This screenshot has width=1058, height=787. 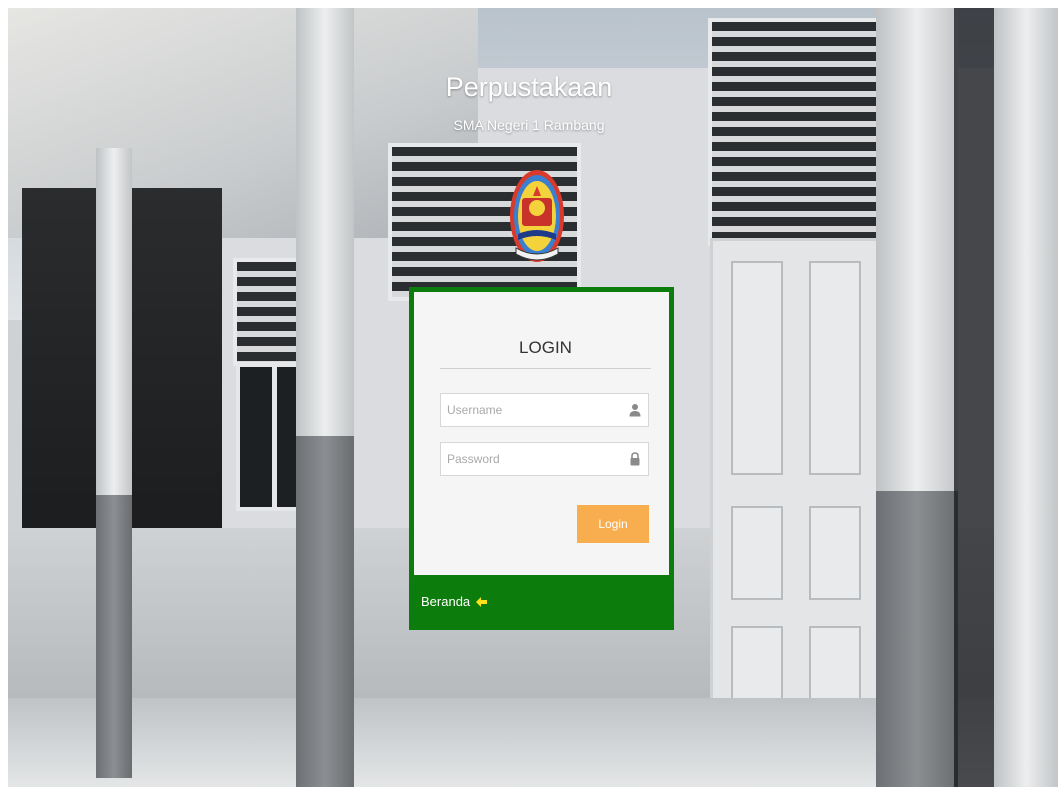 What do you see at coordinates (531, 459) in the screenshot?
I see `password-input` at bounding box center [531, 459].